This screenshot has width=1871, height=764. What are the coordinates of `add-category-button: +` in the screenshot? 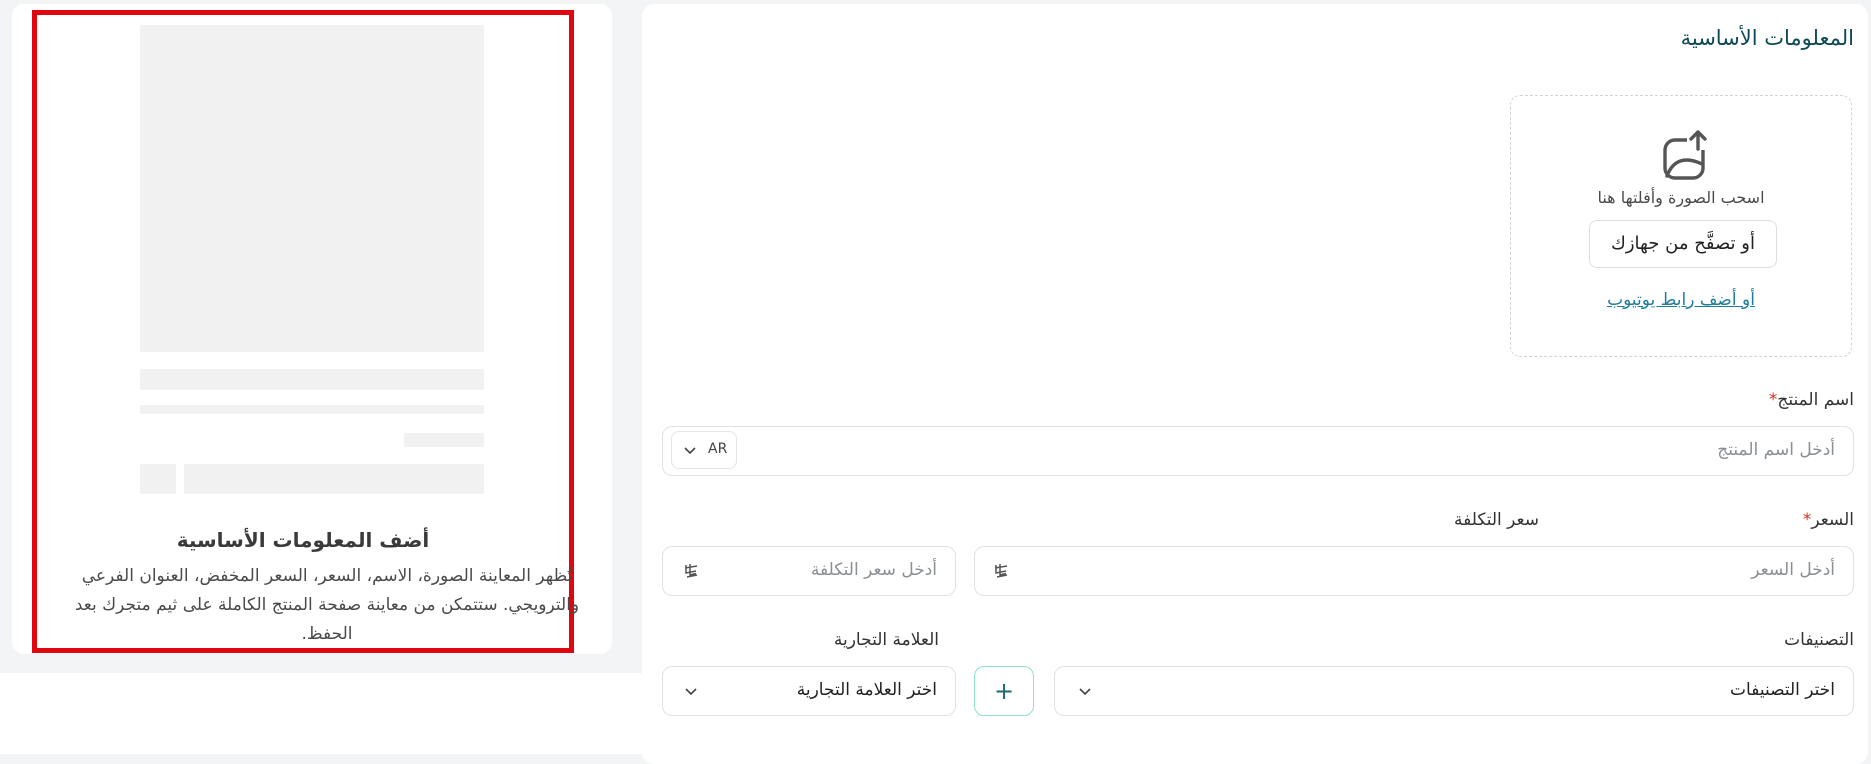 It's located at (1004, 691).